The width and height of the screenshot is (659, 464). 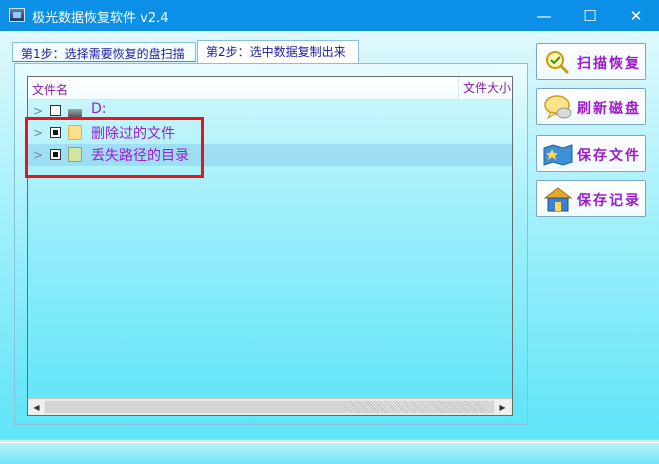 What do you see at coordinates (50, 89) in the screenshot?
I see `column-header-name: 文件名` at bounding box center [50, 89].